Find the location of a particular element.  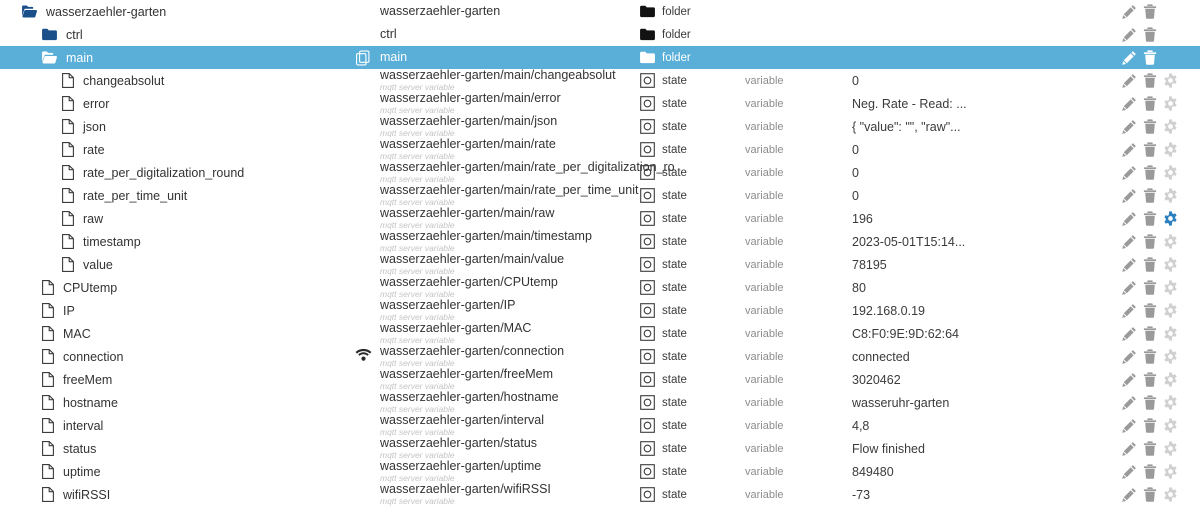

tree-row-name-cell: error is located at coordinates (190, 103).